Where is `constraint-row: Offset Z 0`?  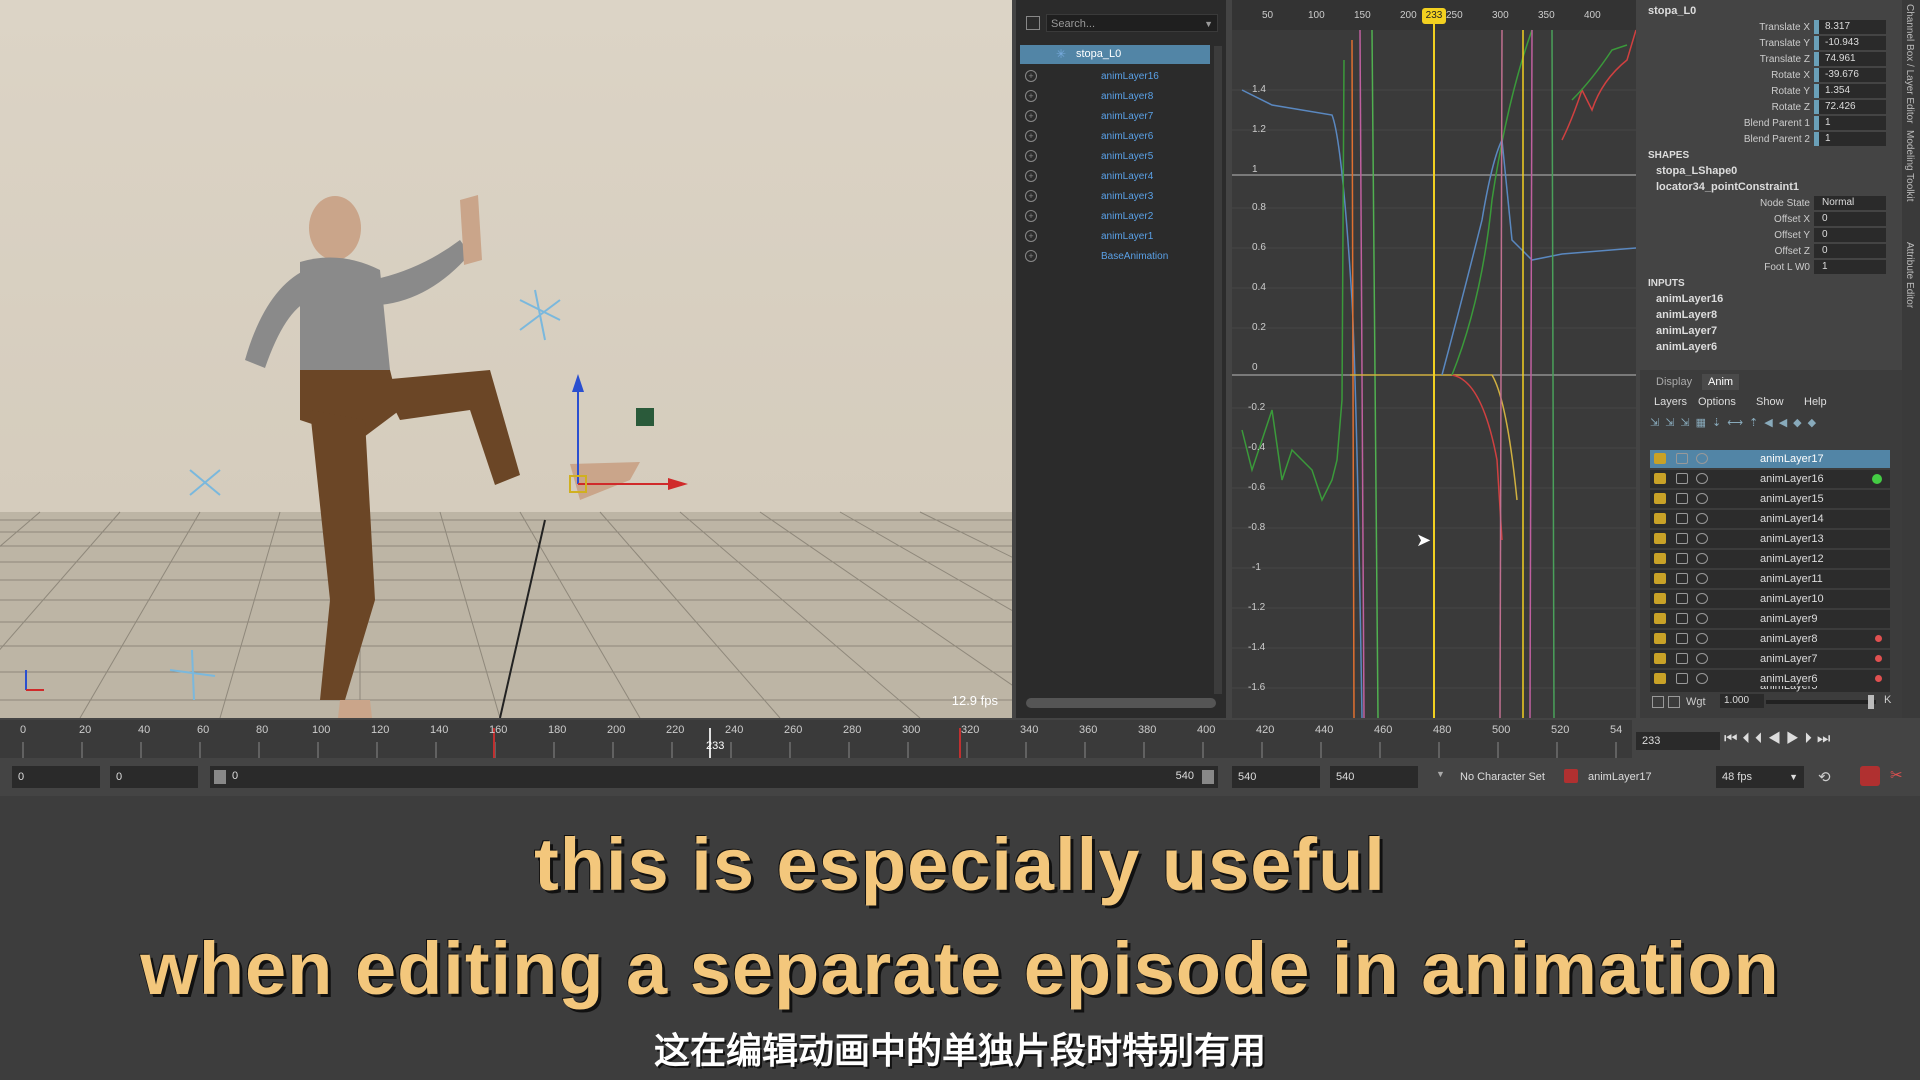 constraint-row: Offset Z 0 is located at coordinates (1765, 251).